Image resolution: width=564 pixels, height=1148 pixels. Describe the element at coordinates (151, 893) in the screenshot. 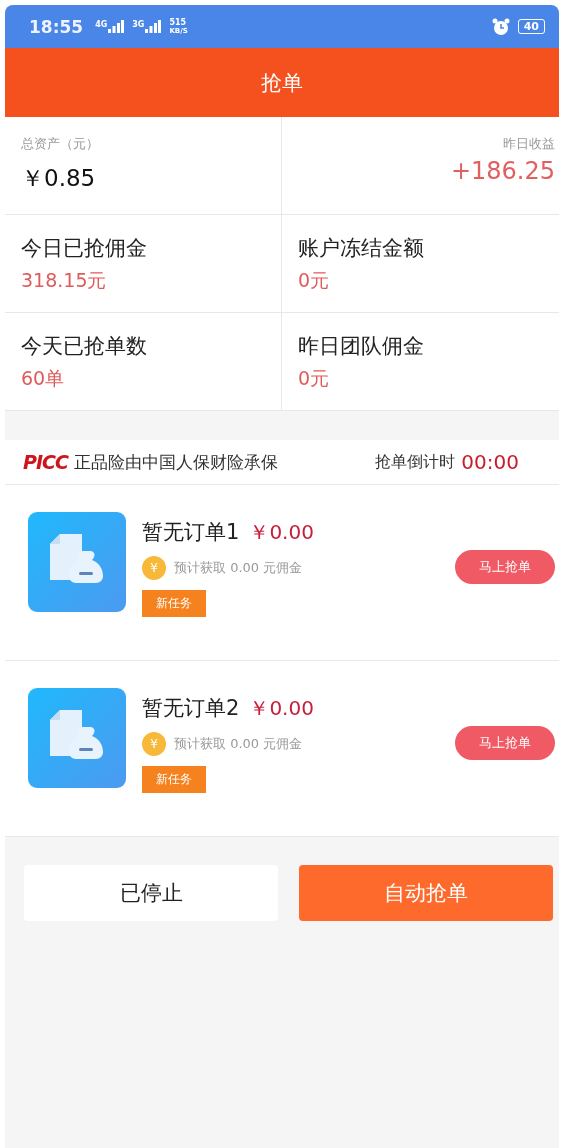

I see `status-button: 已停止` at that location.